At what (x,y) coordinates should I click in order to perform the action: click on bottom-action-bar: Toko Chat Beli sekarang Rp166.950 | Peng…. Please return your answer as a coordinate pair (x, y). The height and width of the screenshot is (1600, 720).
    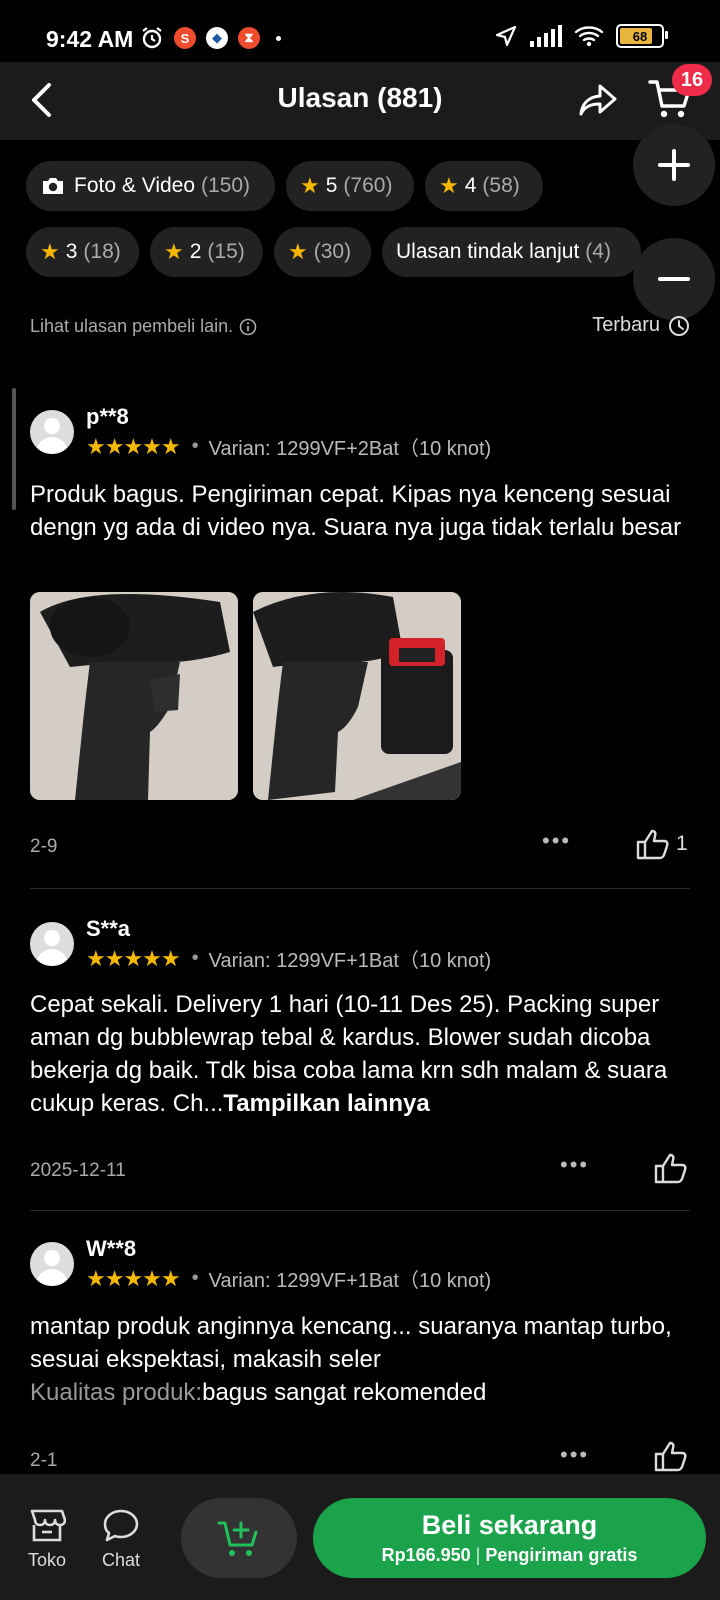
    Looking at the image, I should click on (360, 1537).